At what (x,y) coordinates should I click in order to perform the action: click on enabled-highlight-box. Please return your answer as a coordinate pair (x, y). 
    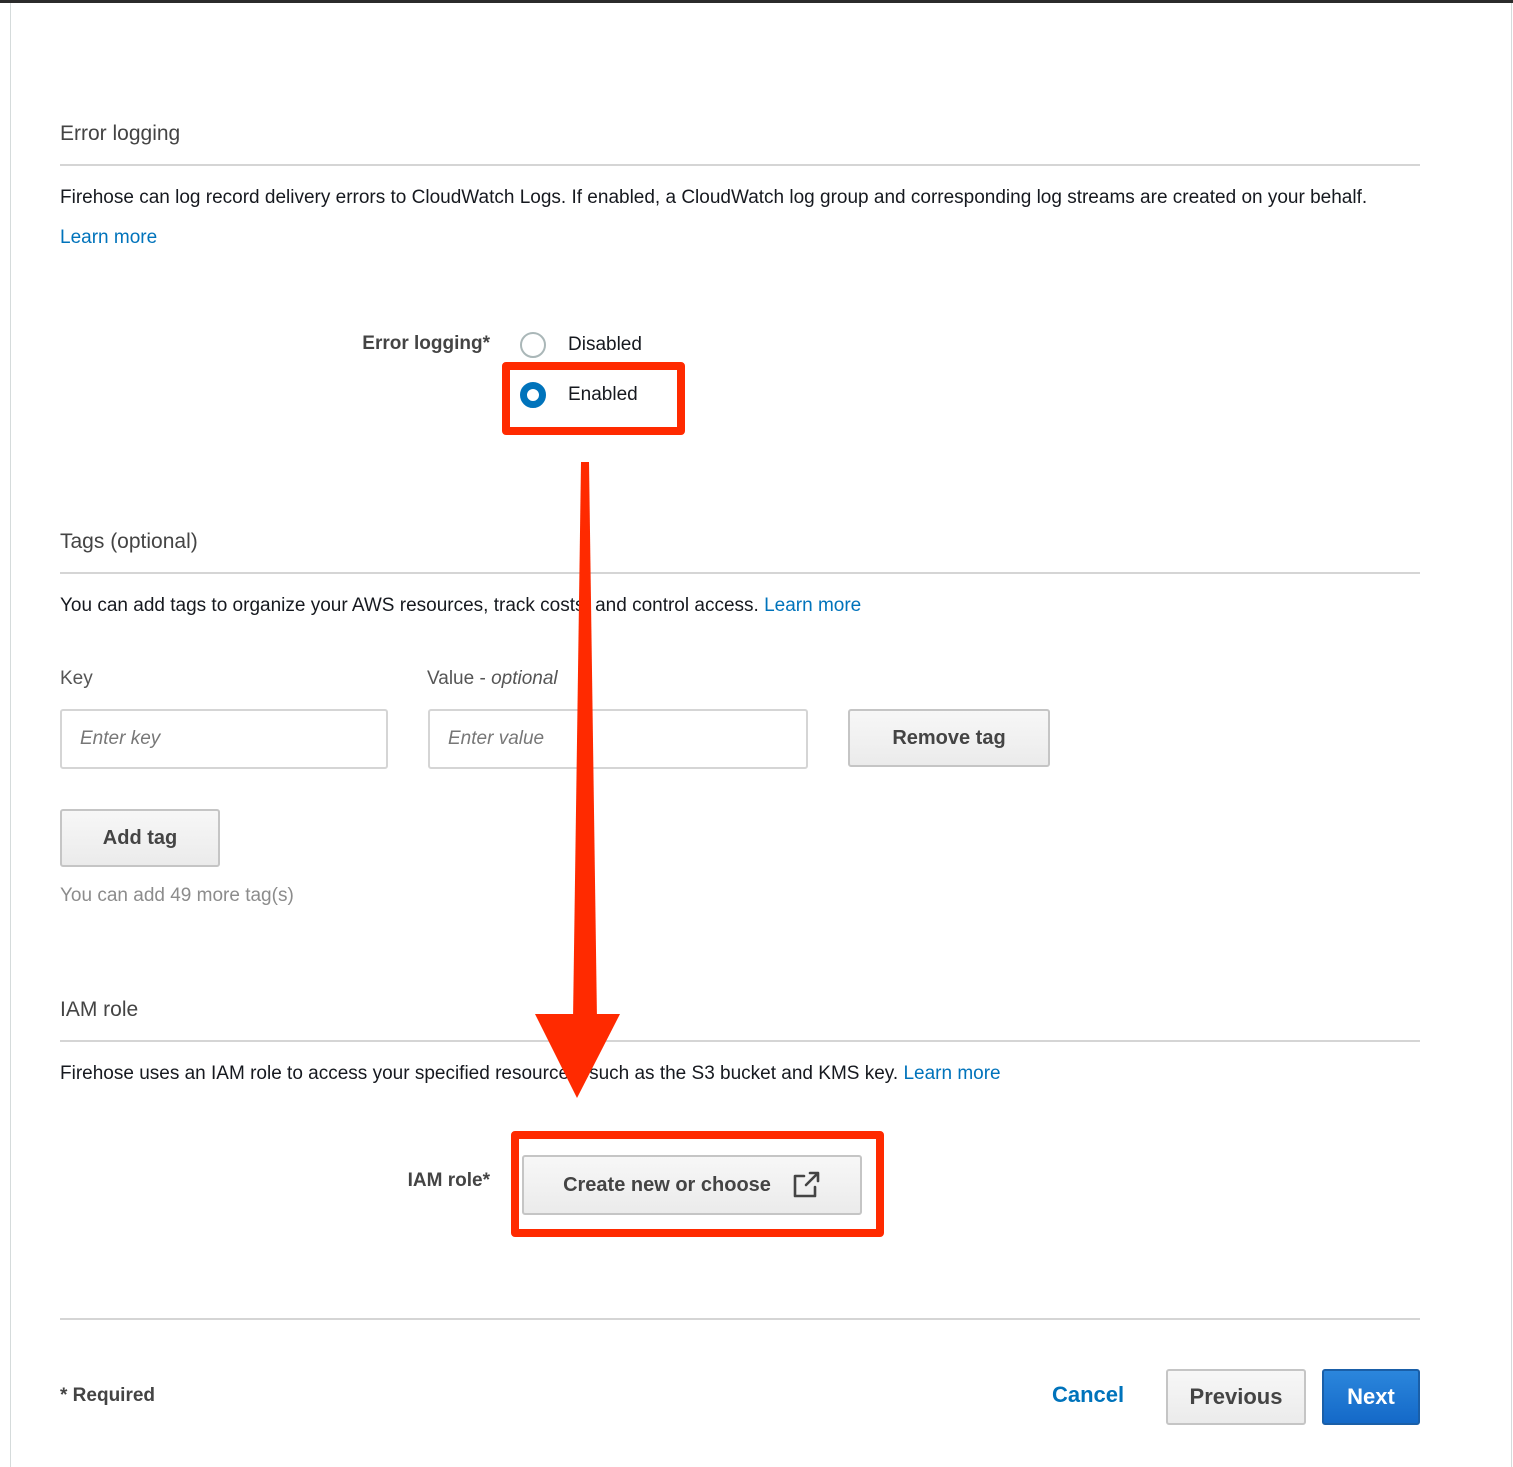
    Looking at the image, I should click on (593, 398).